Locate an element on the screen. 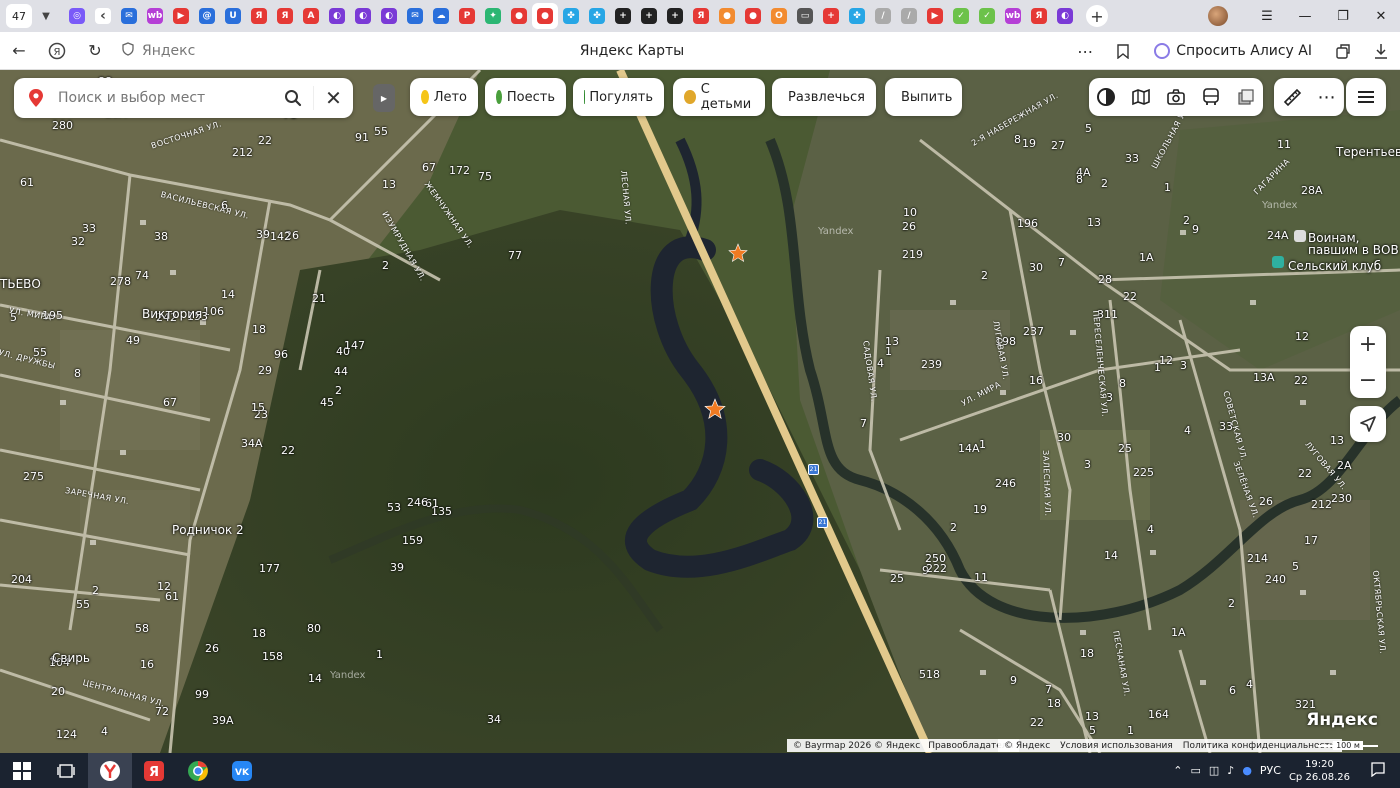  map-layer-icon is located at coordinates (1106, 97).